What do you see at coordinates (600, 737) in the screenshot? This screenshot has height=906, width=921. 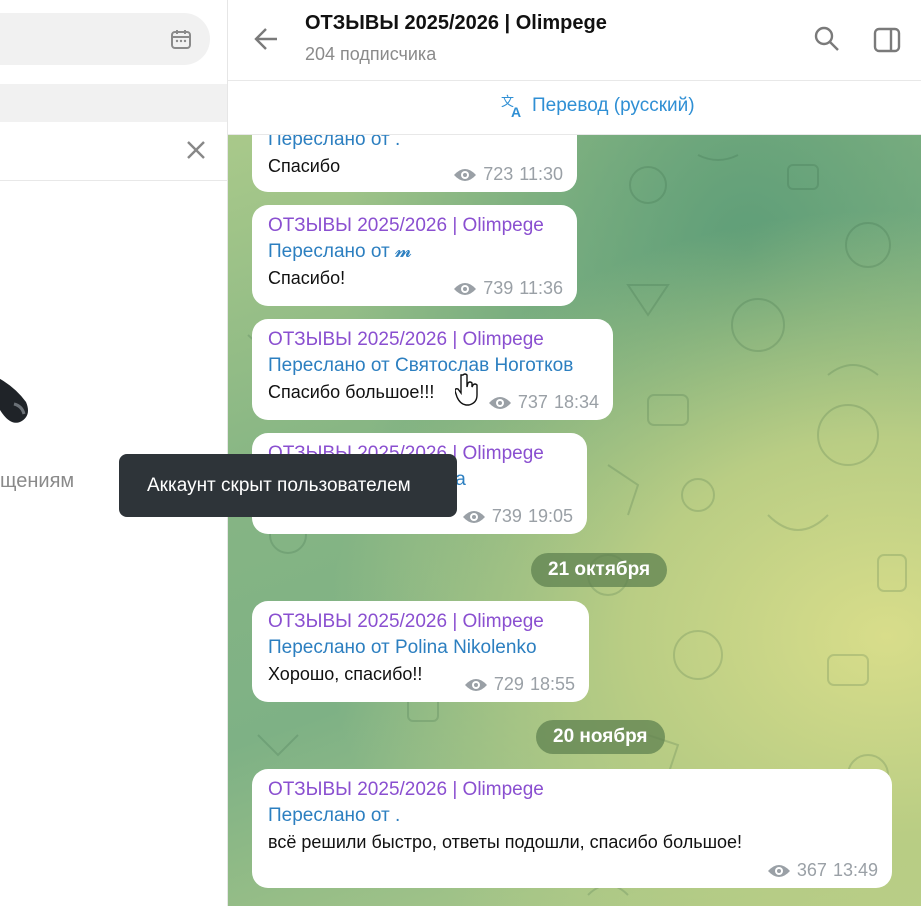 I see `date-separator: 20 ноября` at bounding box center [600, 737].